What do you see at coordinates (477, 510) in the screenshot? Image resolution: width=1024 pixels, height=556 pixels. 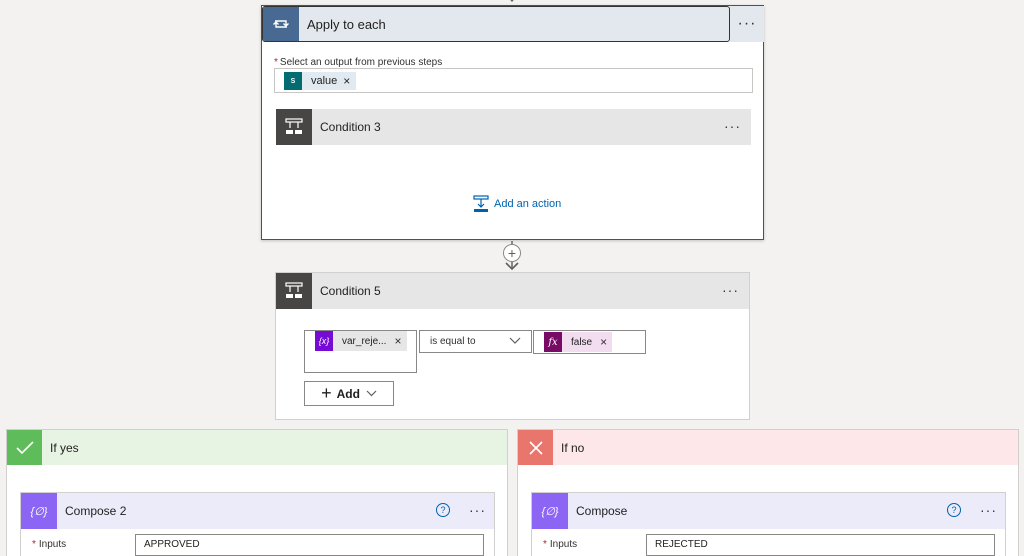 I see `compose-2-more-button: ···` at bounding box center [477, 510].